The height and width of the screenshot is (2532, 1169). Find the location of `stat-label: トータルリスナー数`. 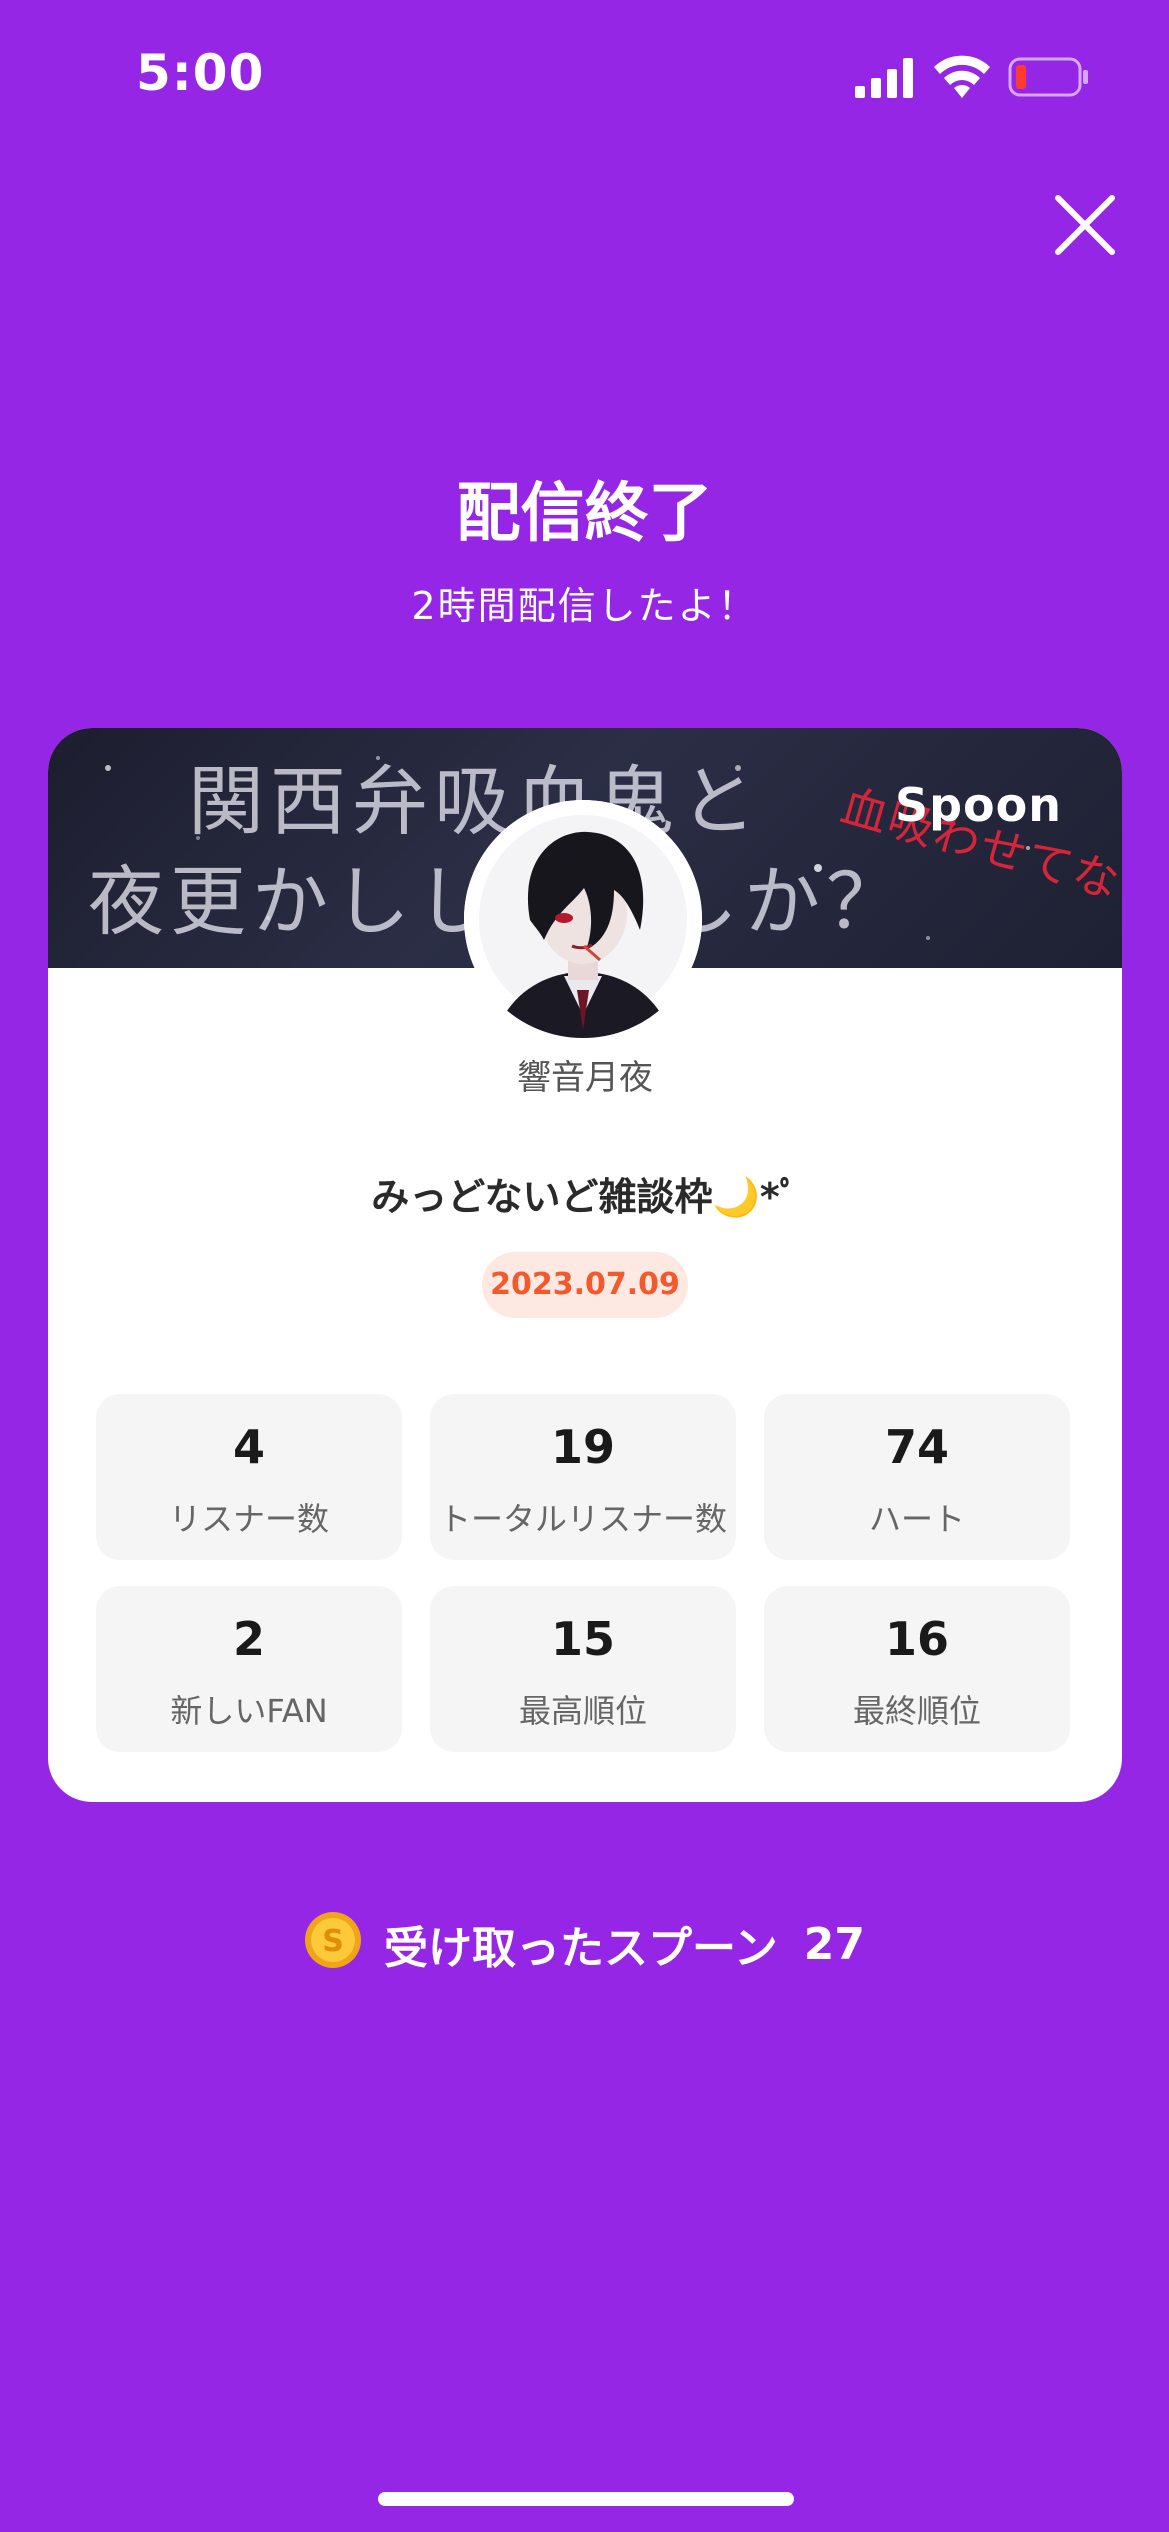

stat-label: トータルリスナー数 is located at coordinates (582, 1519).